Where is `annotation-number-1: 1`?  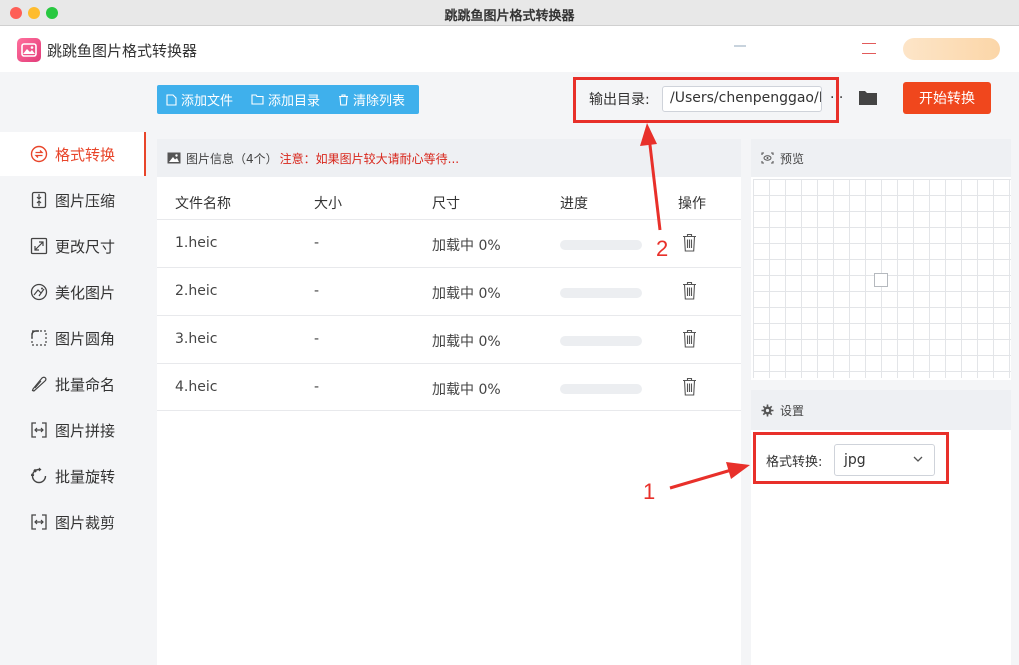 annotation-number-1: 1 is located at coordinates (649, 491).